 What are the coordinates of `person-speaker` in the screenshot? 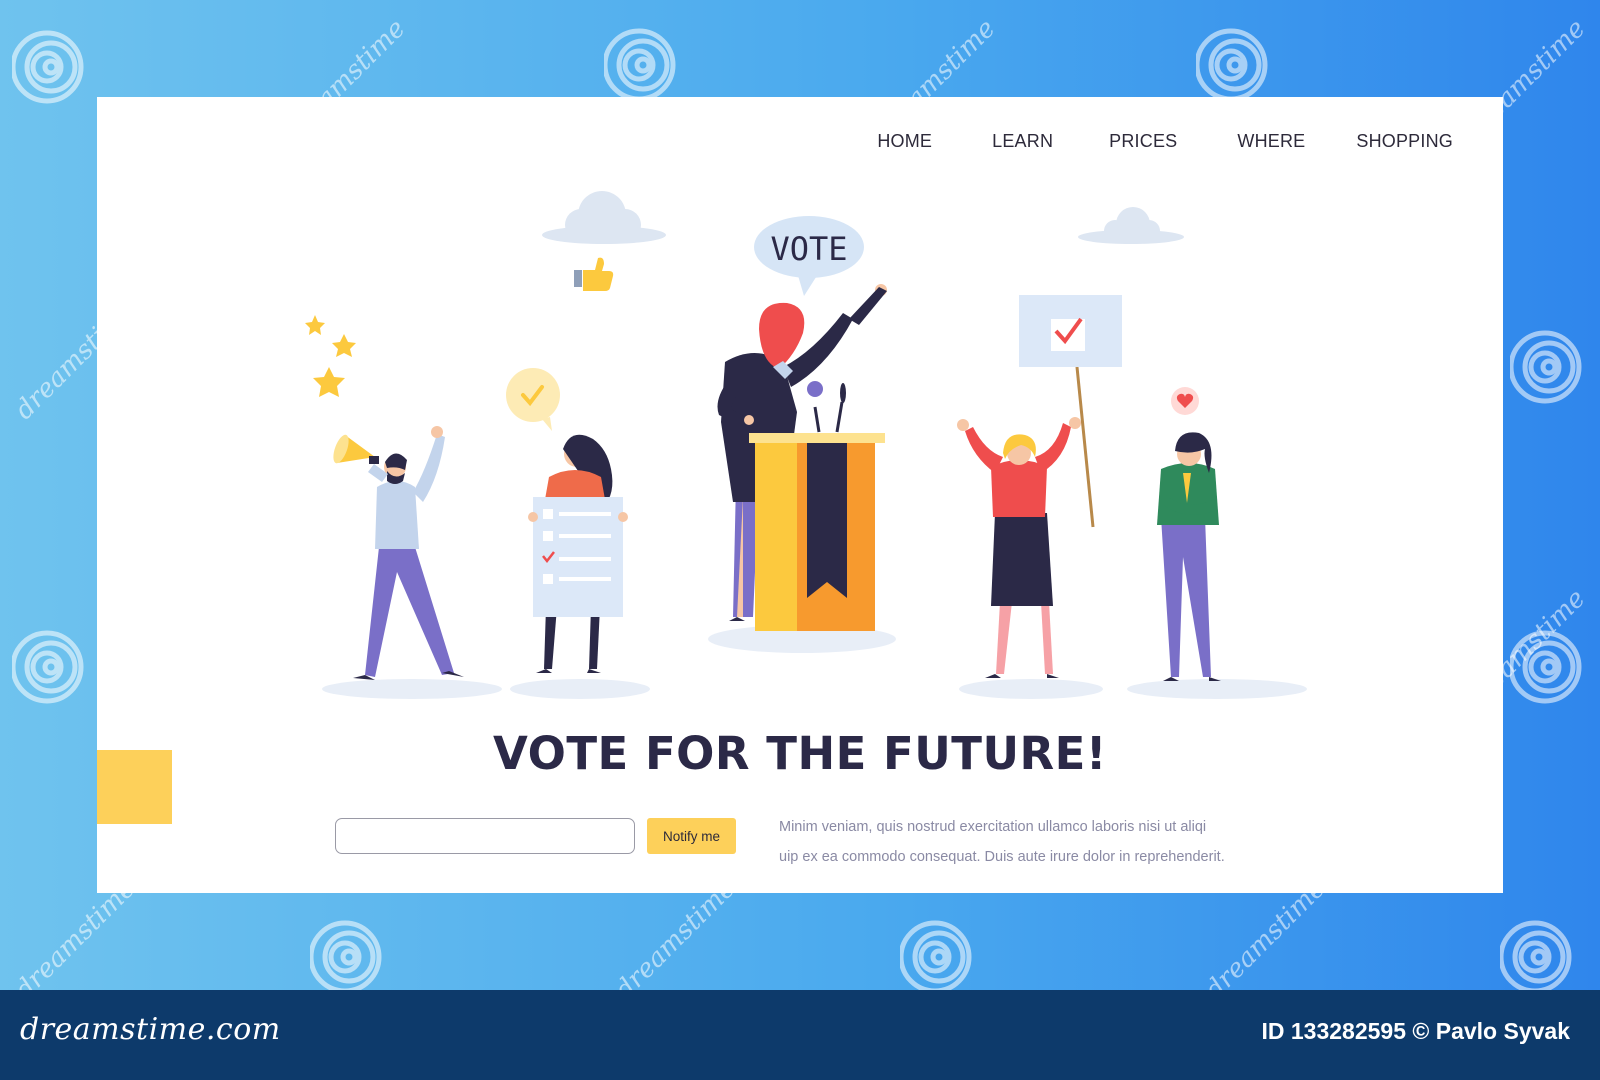 It's located at (802, 457).